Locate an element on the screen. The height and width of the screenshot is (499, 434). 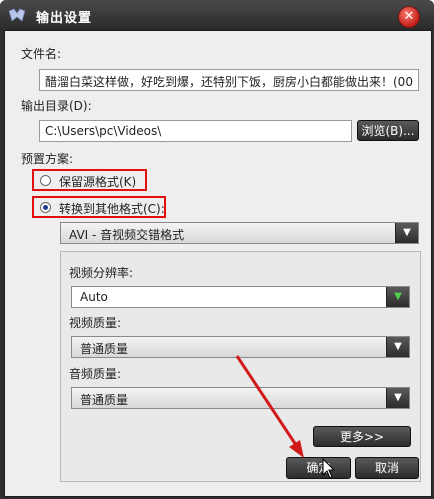
app-icon is located at coordinates (17, 15).